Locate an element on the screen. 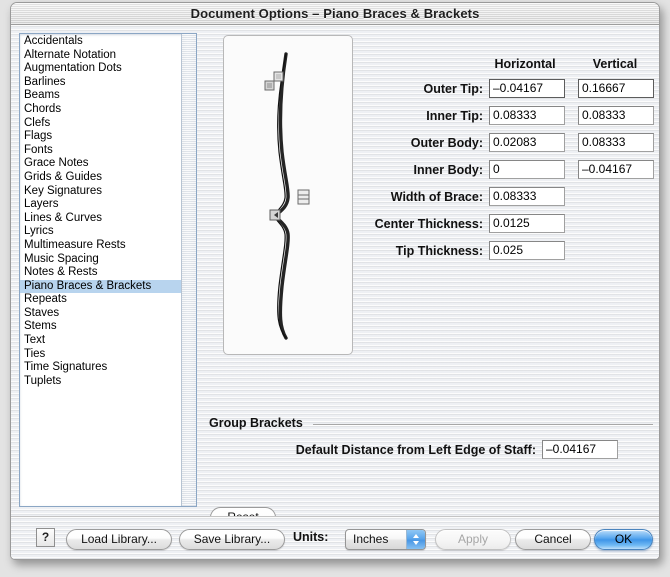  parameter-row: Outer Body: 0.02083 0.08333 is located at coordinates (507, 146).